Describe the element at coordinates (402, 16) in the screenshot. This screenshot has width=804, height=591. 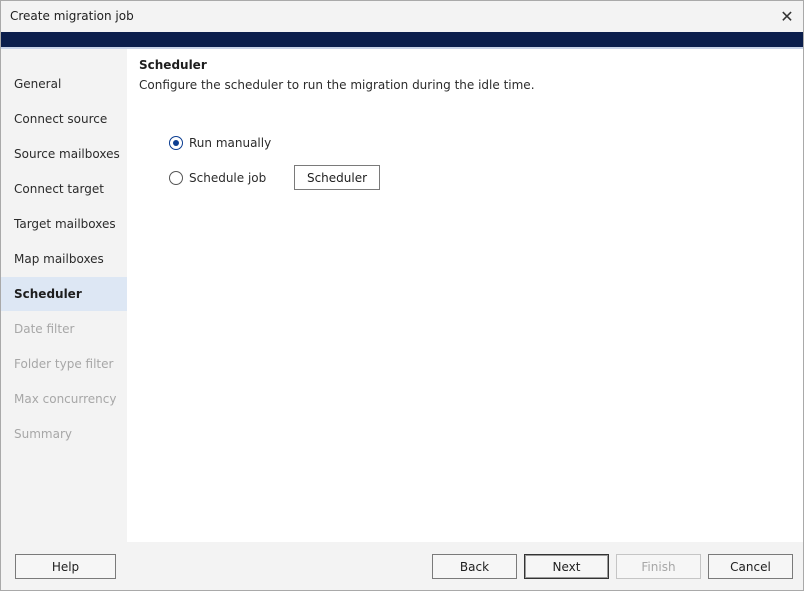
I see `title-bar: Create migration job ✕` at that location.